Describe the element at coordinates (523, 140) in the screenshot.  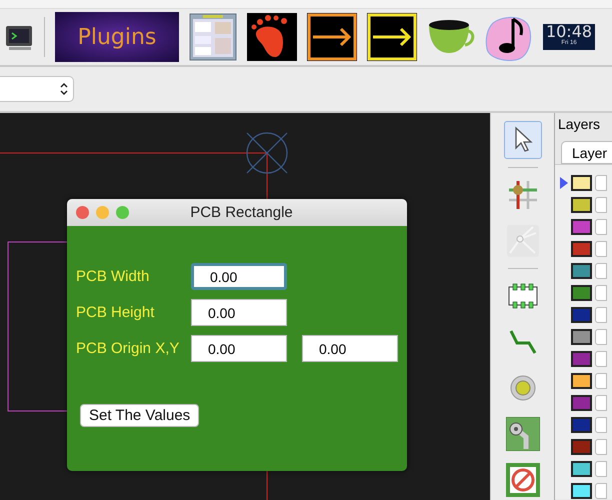
I see `pointer-tool` at that location.